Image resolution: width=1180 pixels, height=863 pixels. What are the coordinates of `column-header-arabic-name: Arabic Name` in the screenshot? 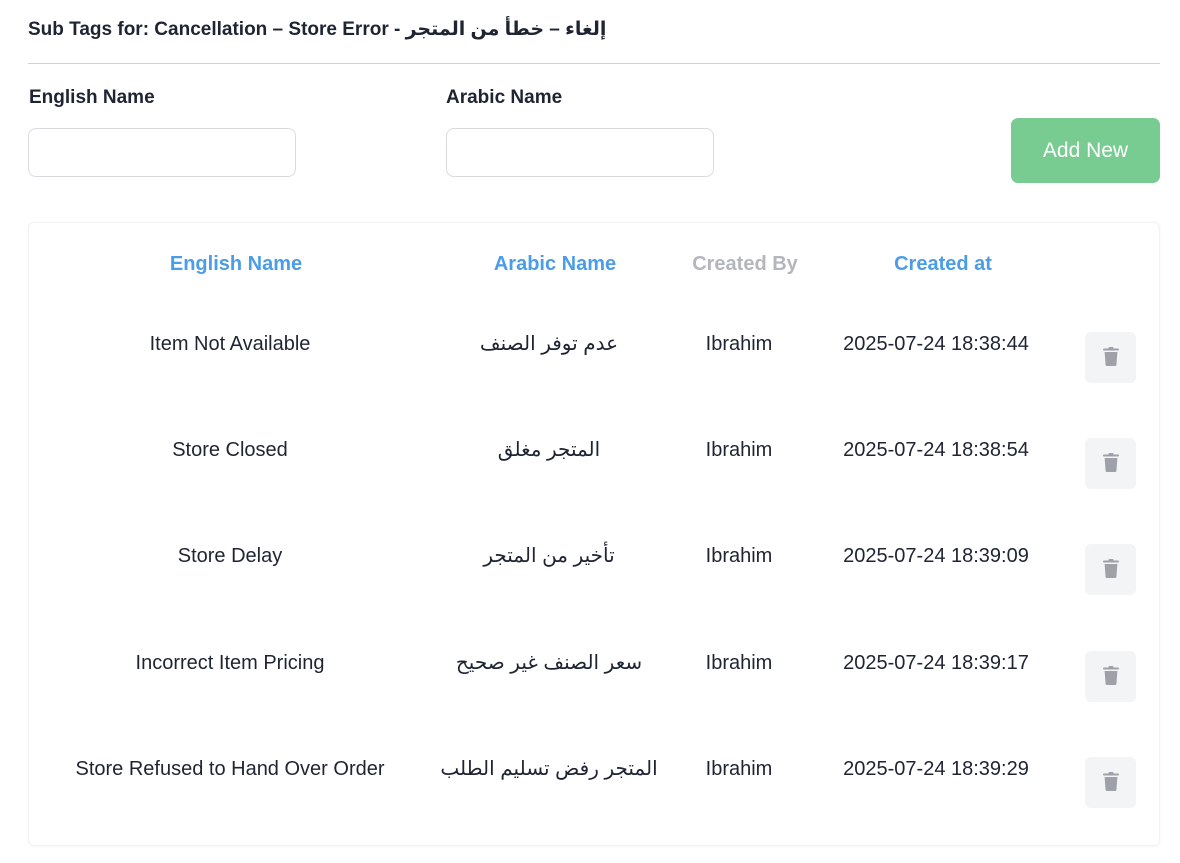 It's located at (555, 264).